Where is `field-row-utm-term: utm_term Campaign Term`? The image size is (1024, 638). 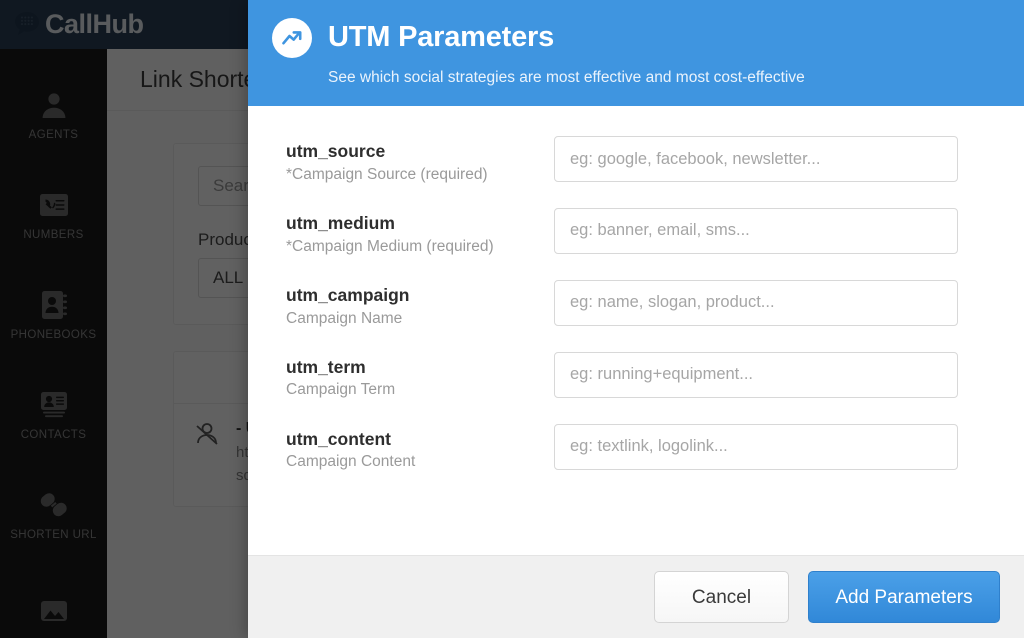 field-row-utm-term: utm_term Campaign Term is located at coordinates (622, 376).